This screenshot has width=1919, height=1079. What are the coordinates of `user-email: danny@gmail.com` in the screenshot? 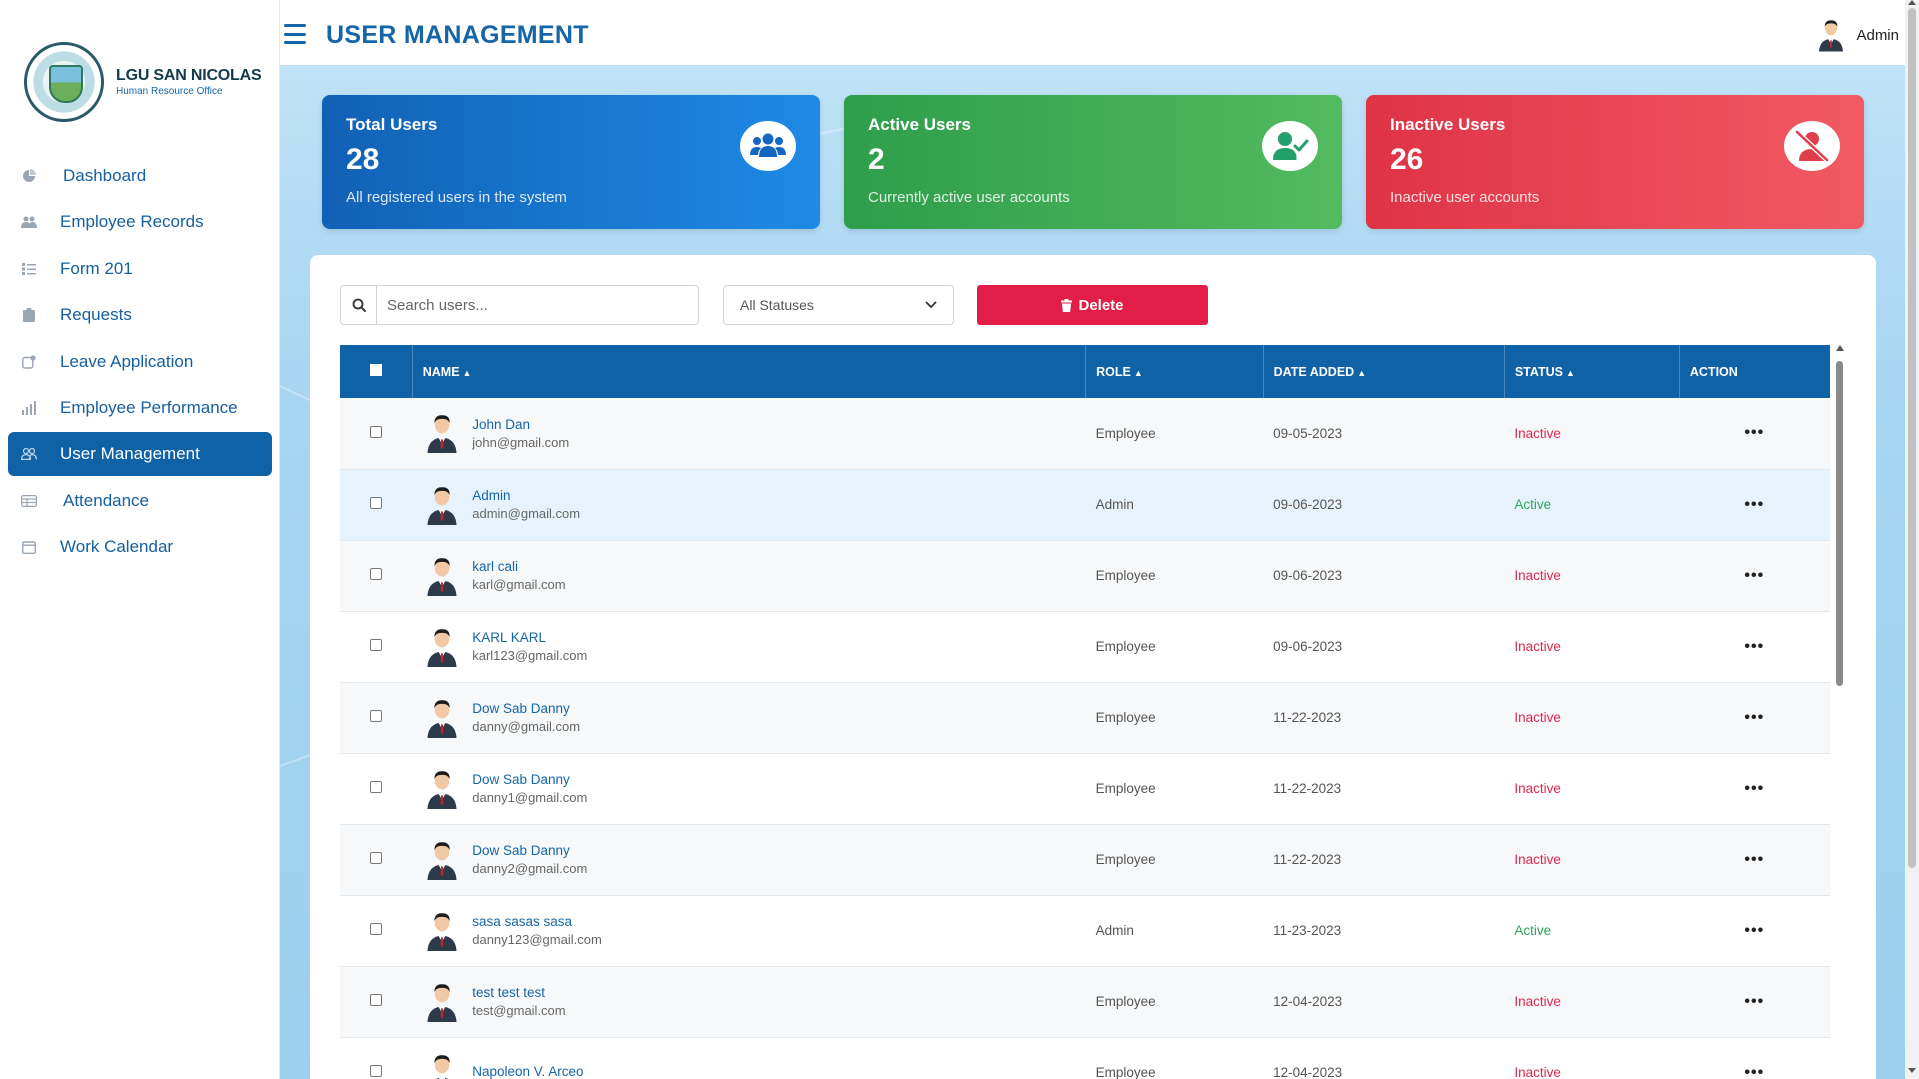 It's located at (526, 726).